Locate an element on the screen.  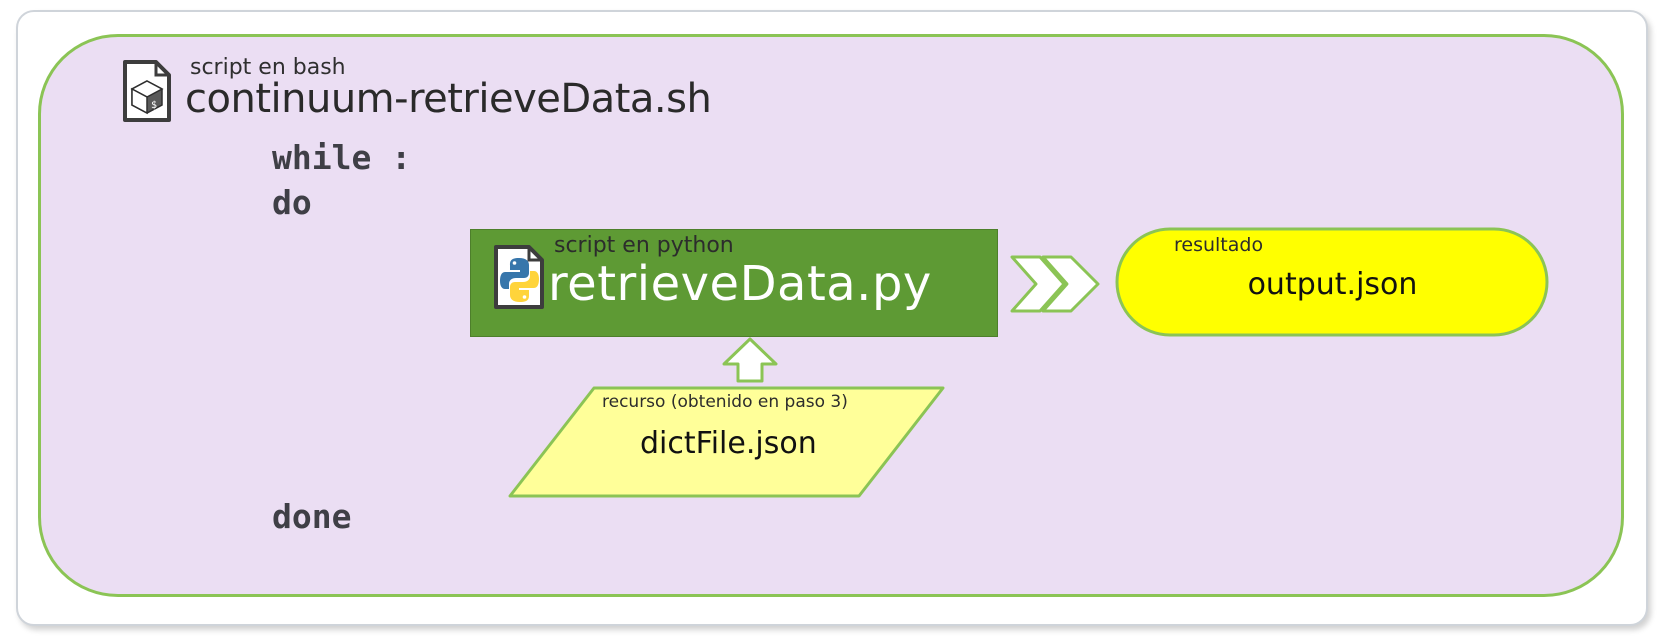
resource-name: dictFile.json is located at coordinates (728, 443).